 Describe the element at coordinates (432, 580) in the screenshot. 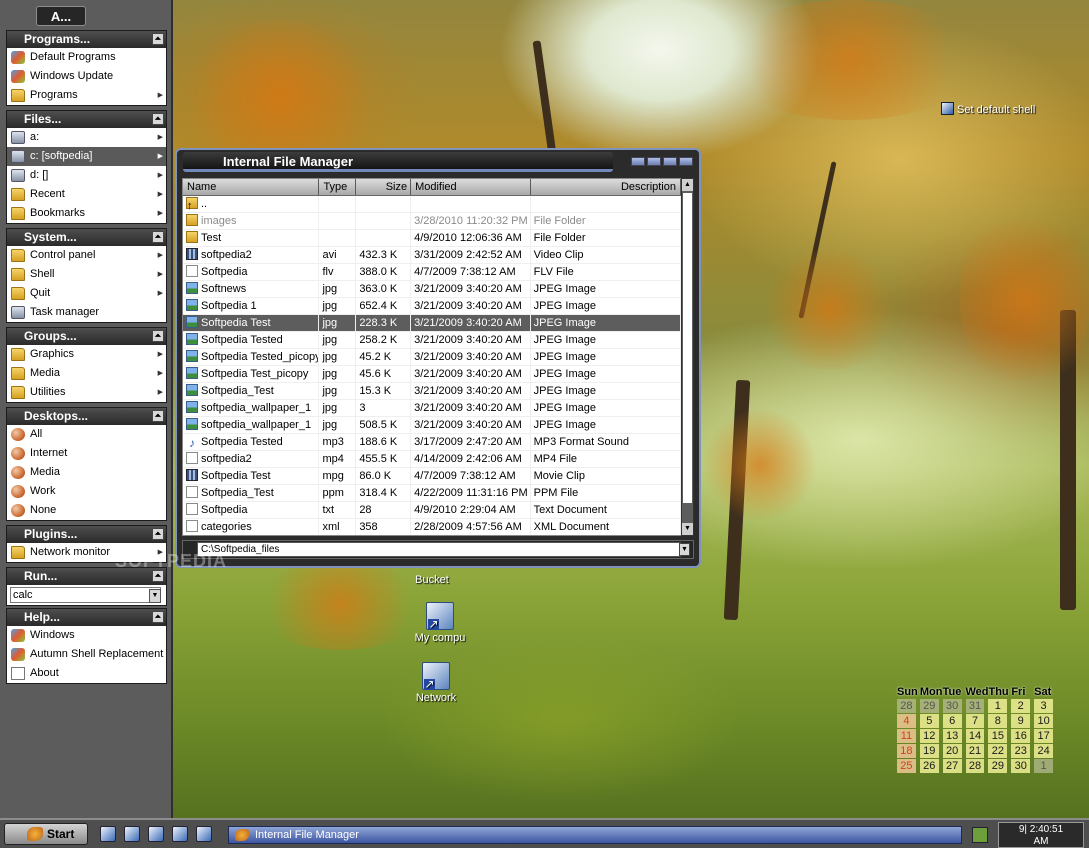

I see `recycle-bin-shortcut: Bucket` at that location.